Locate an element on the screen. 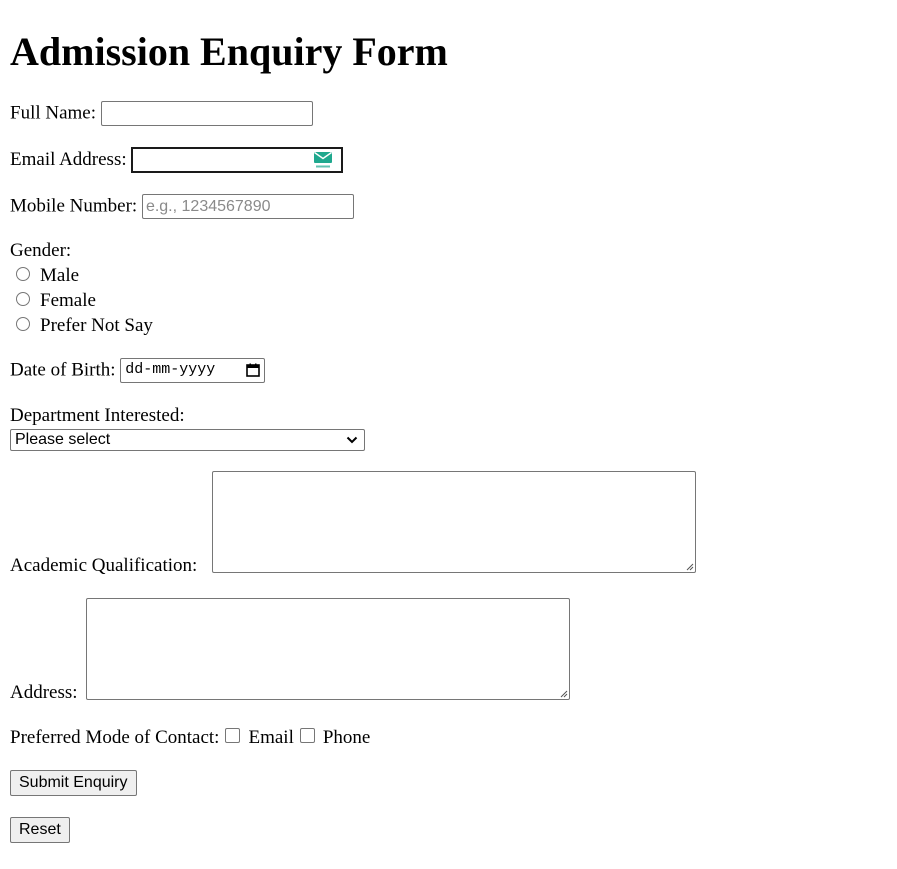  address-label: Address: is located at coordinates (44, 692).